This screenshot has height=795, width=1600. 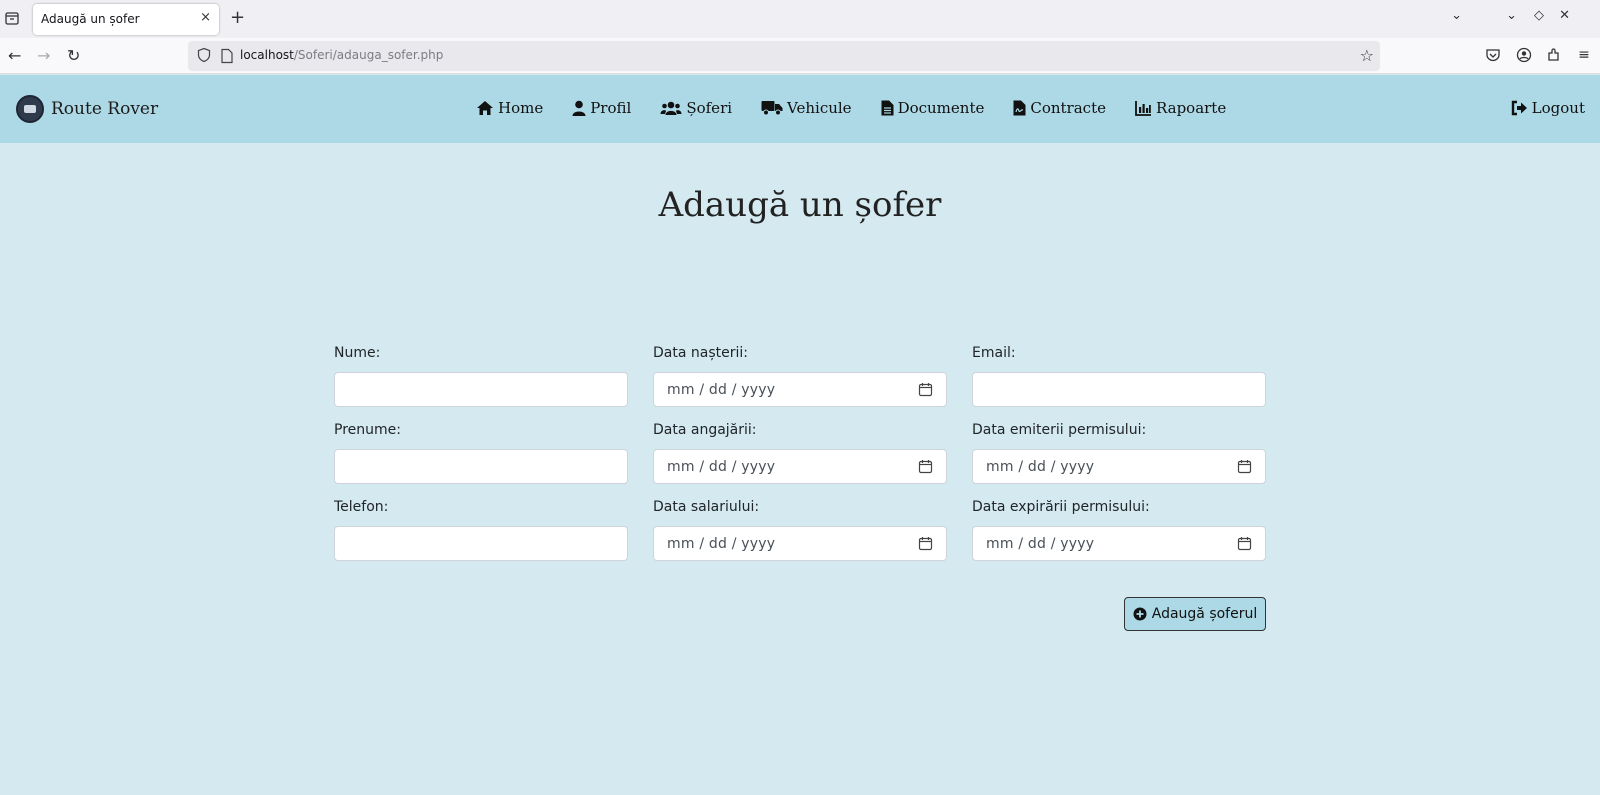 What do you see at coordinates (887, 108) in the screenshot?
I see `file-icon` at bounding box center [887, 108].